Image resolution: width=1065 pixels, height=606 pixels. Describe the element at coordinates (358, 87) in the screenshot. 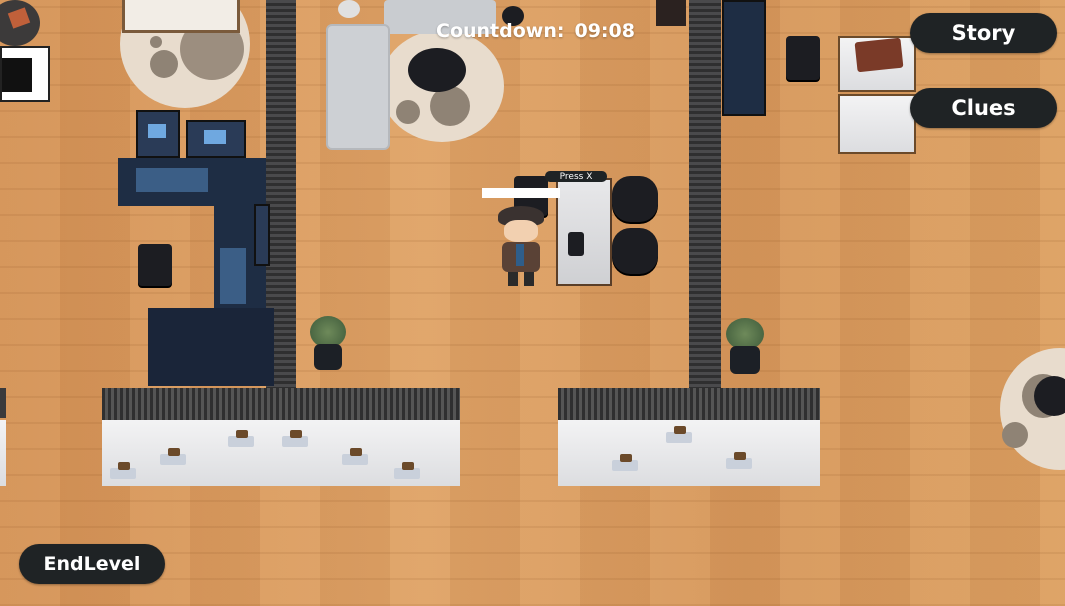

I see `armchair` at that location.